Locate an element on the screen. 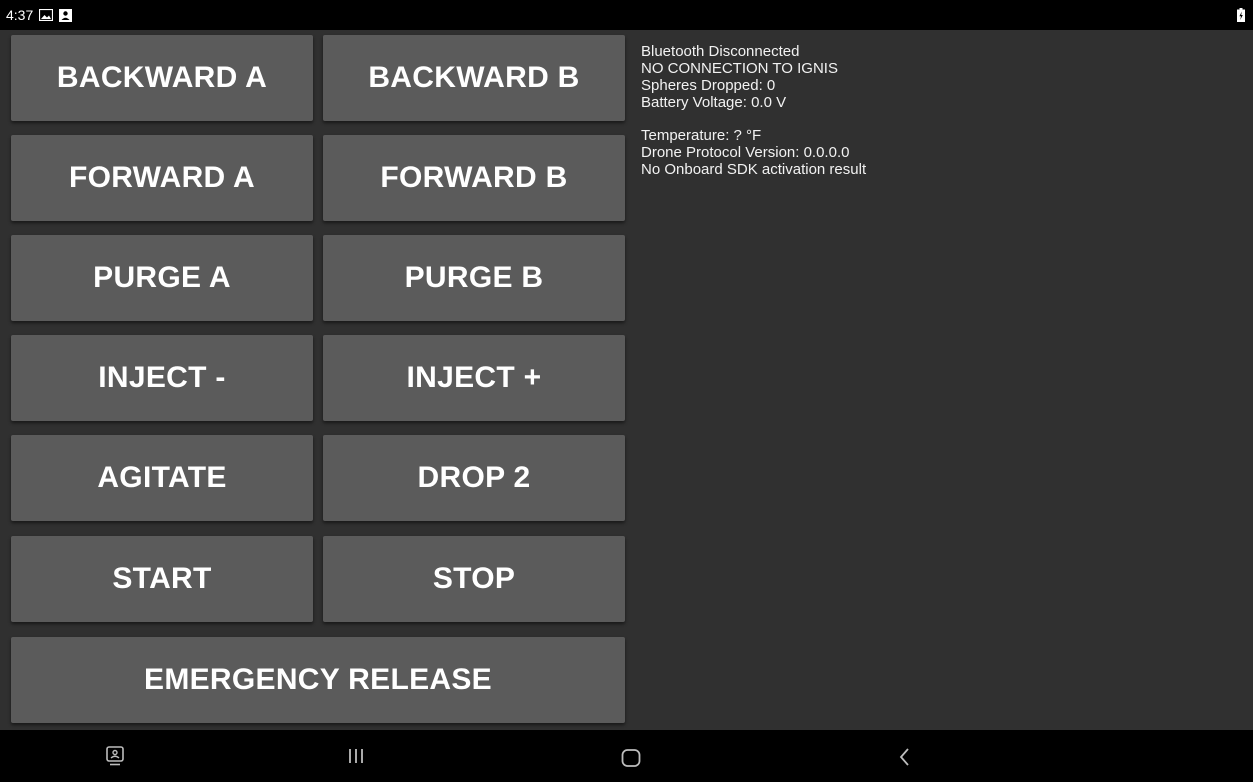 The image size is (1253, 782). image-icon is located at coordinates (46, 15).